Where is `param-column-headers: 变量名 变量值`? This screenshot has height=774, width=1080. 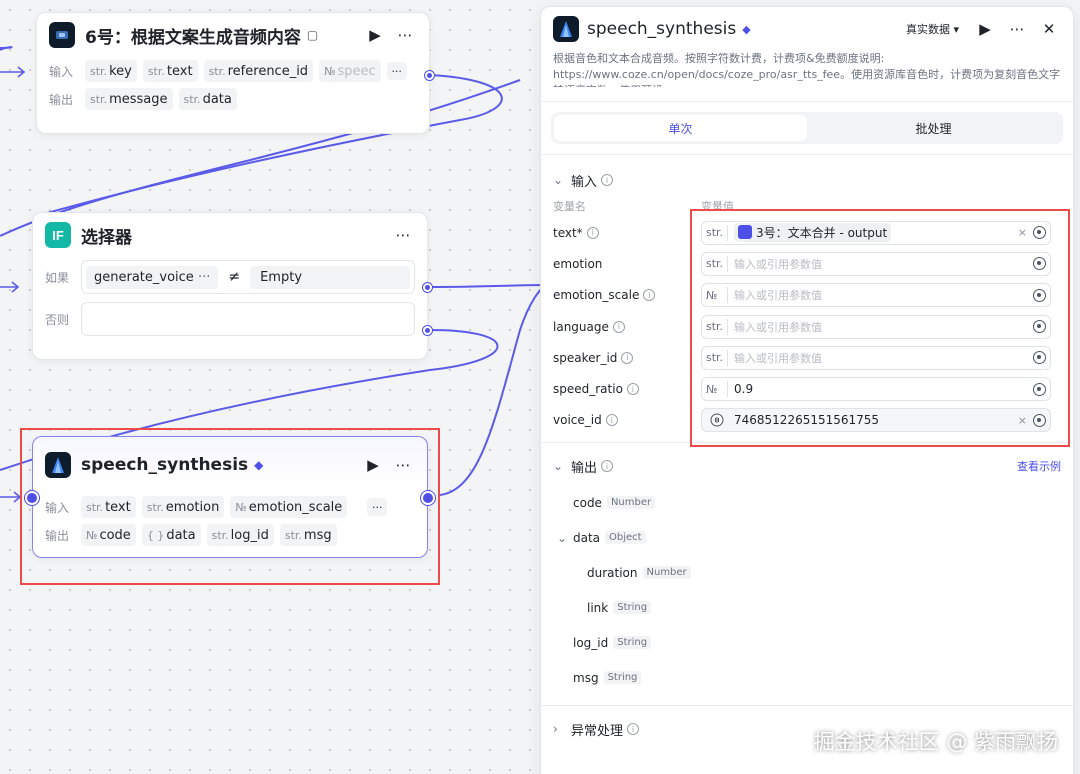
param-column-headers: 变量名 变量值 is located at coordinates (643, 206).